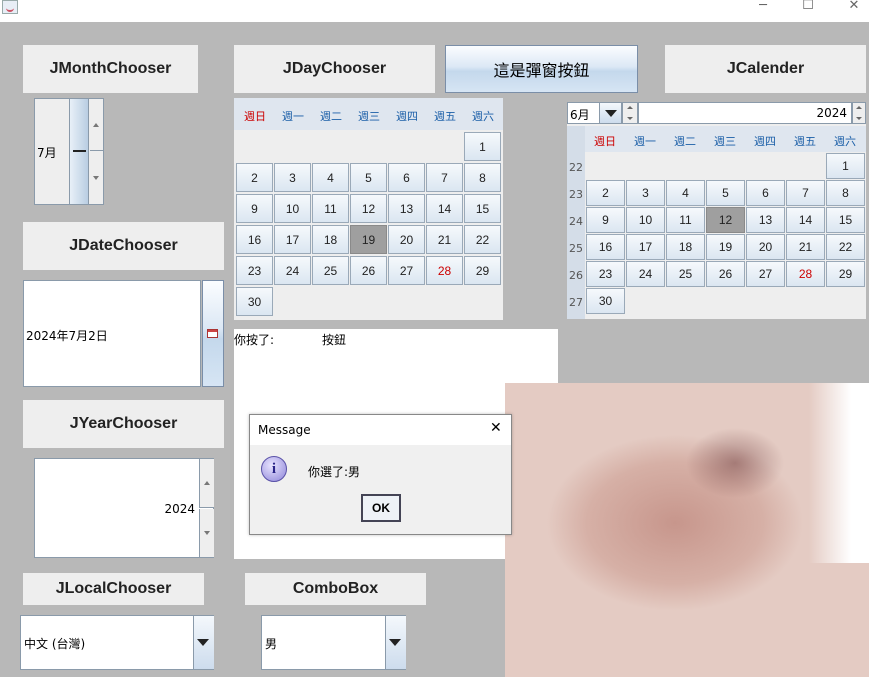 This screenshot has height=677, width=869. What do you see at coordinates (645, 220) in the screenshot?
I see `calendar-day-button: 10` at bounding box center [645, 220].